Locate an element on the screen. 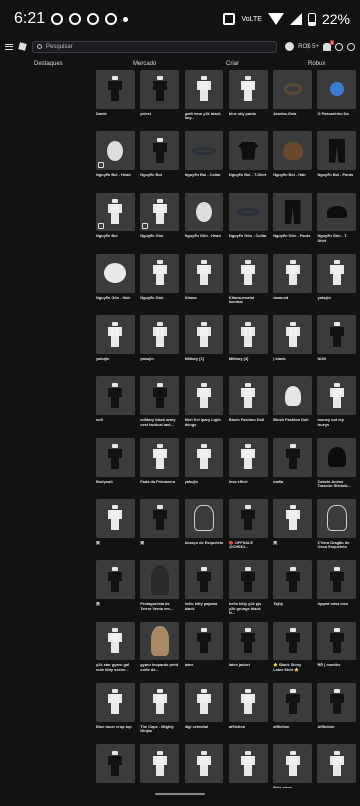 This screenshot has height=806, width=360. robux-icon is located at coordinates (339, 46).